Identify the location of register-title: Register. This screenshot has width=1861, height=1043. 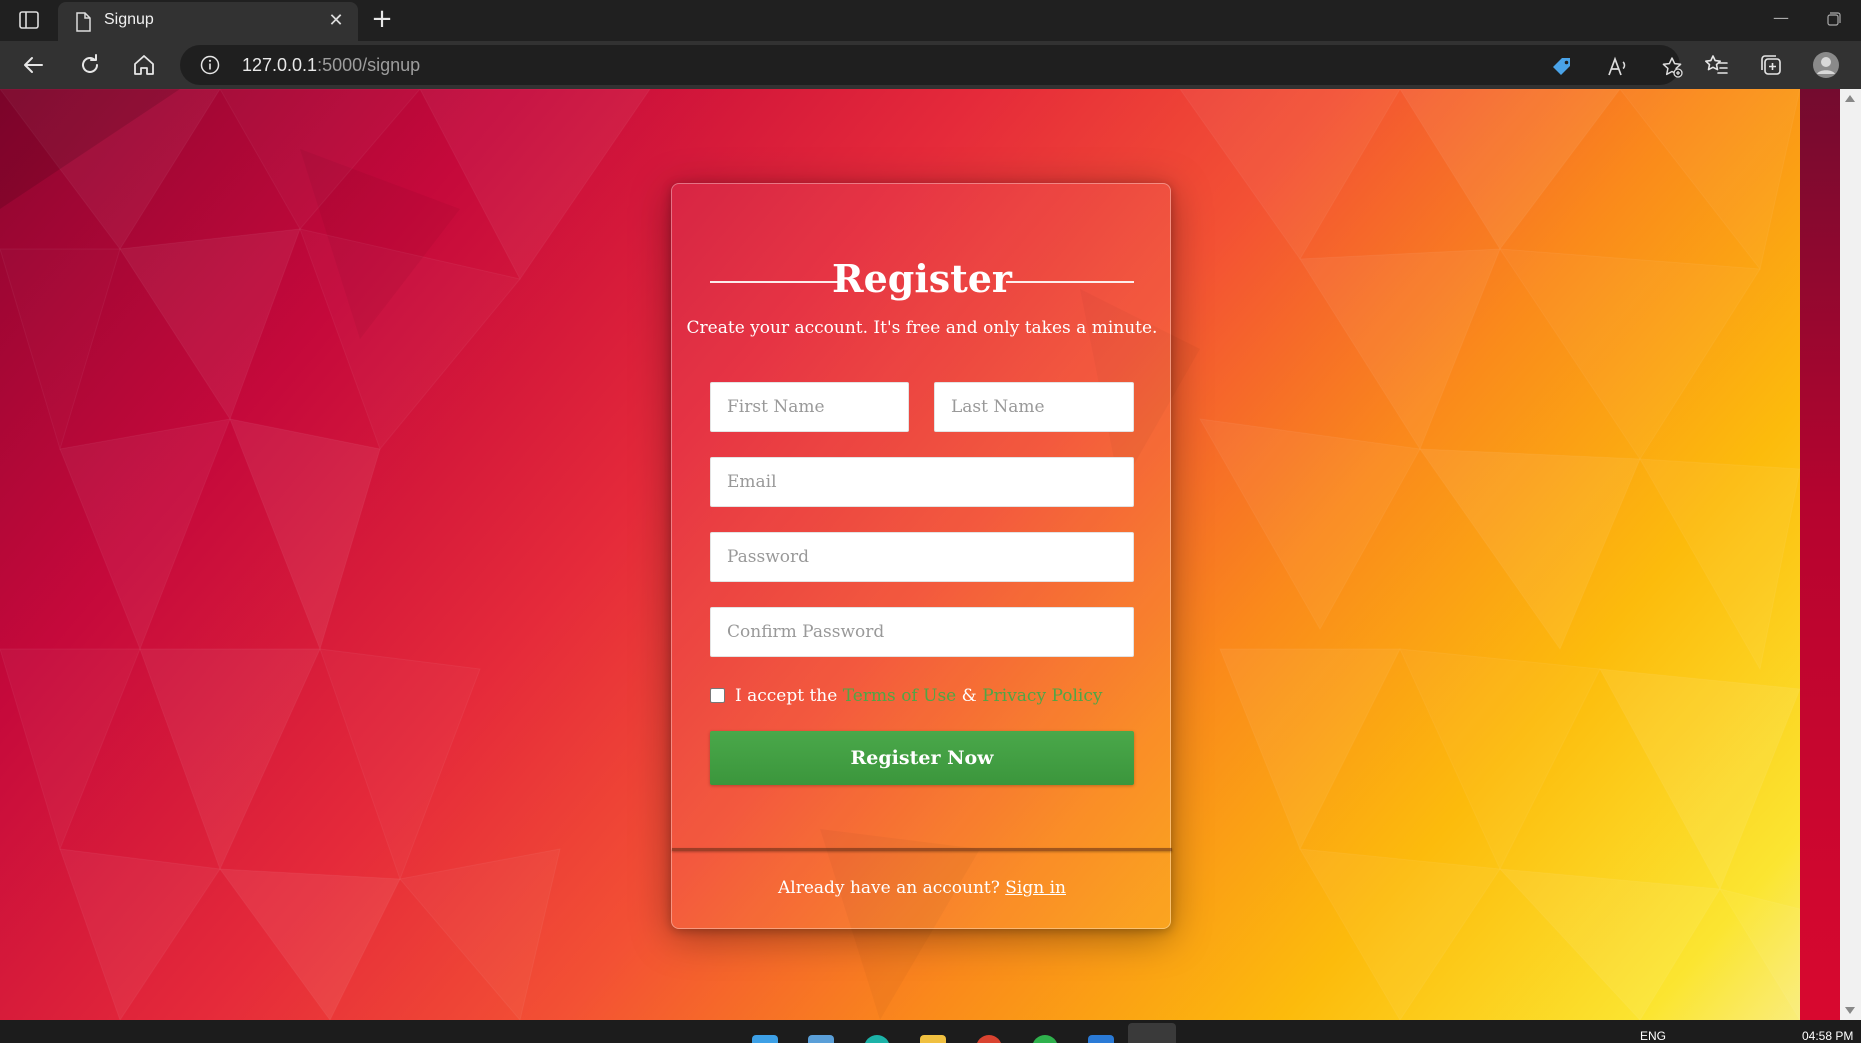
(922, 278).